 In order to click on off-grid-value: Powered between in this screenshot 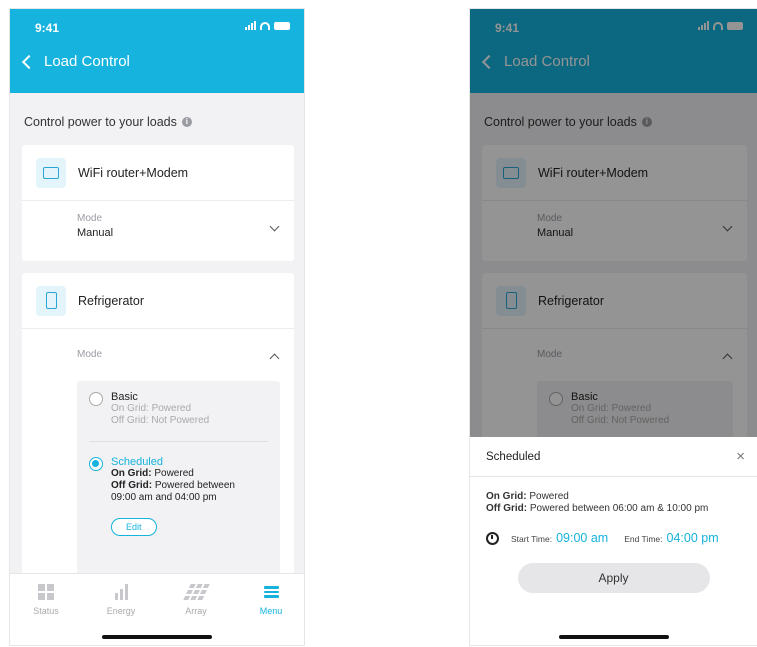, I will do `click(194, 485)`.